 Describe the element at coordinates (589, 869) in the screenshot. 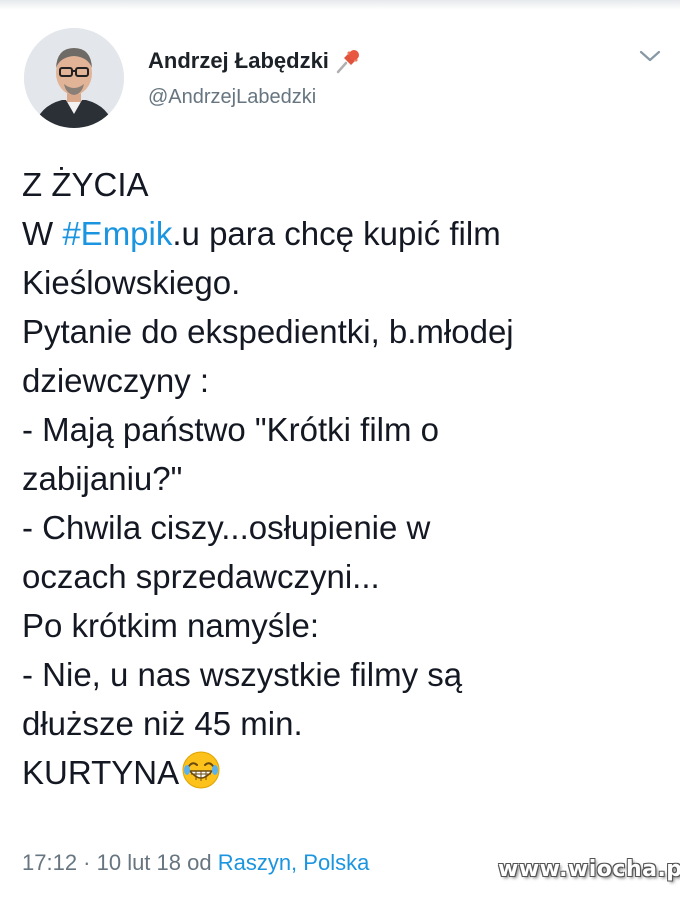

I see `site-watermark: www.wiocha.pl` at that location.